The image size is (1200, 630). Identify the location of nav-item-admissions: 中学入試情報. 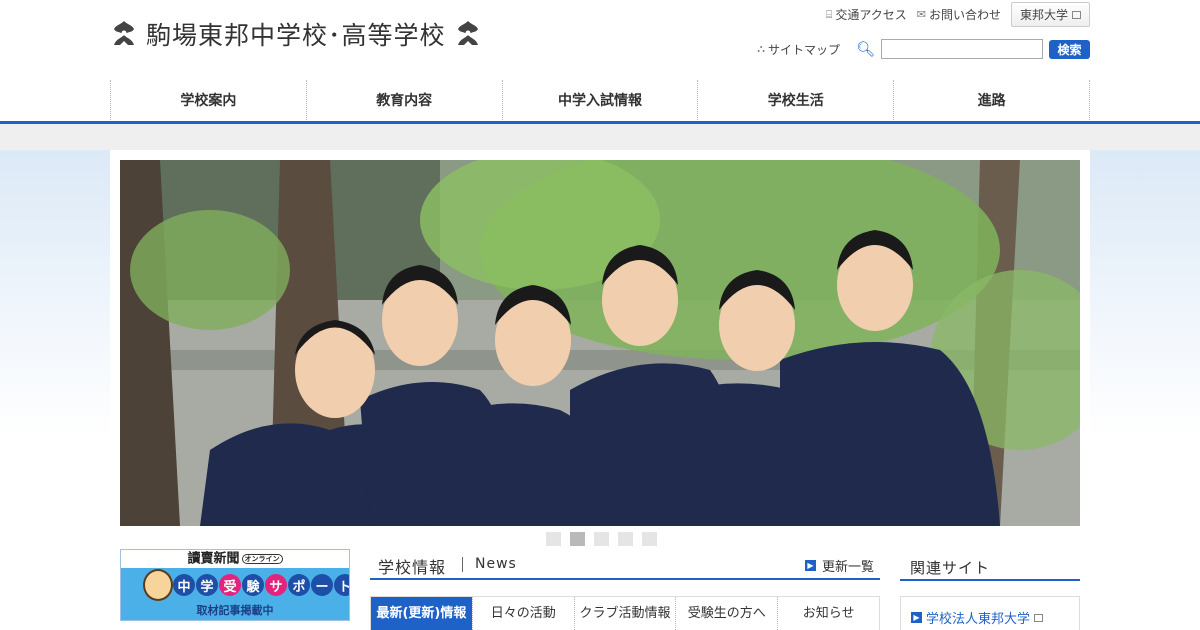
(599, 101).